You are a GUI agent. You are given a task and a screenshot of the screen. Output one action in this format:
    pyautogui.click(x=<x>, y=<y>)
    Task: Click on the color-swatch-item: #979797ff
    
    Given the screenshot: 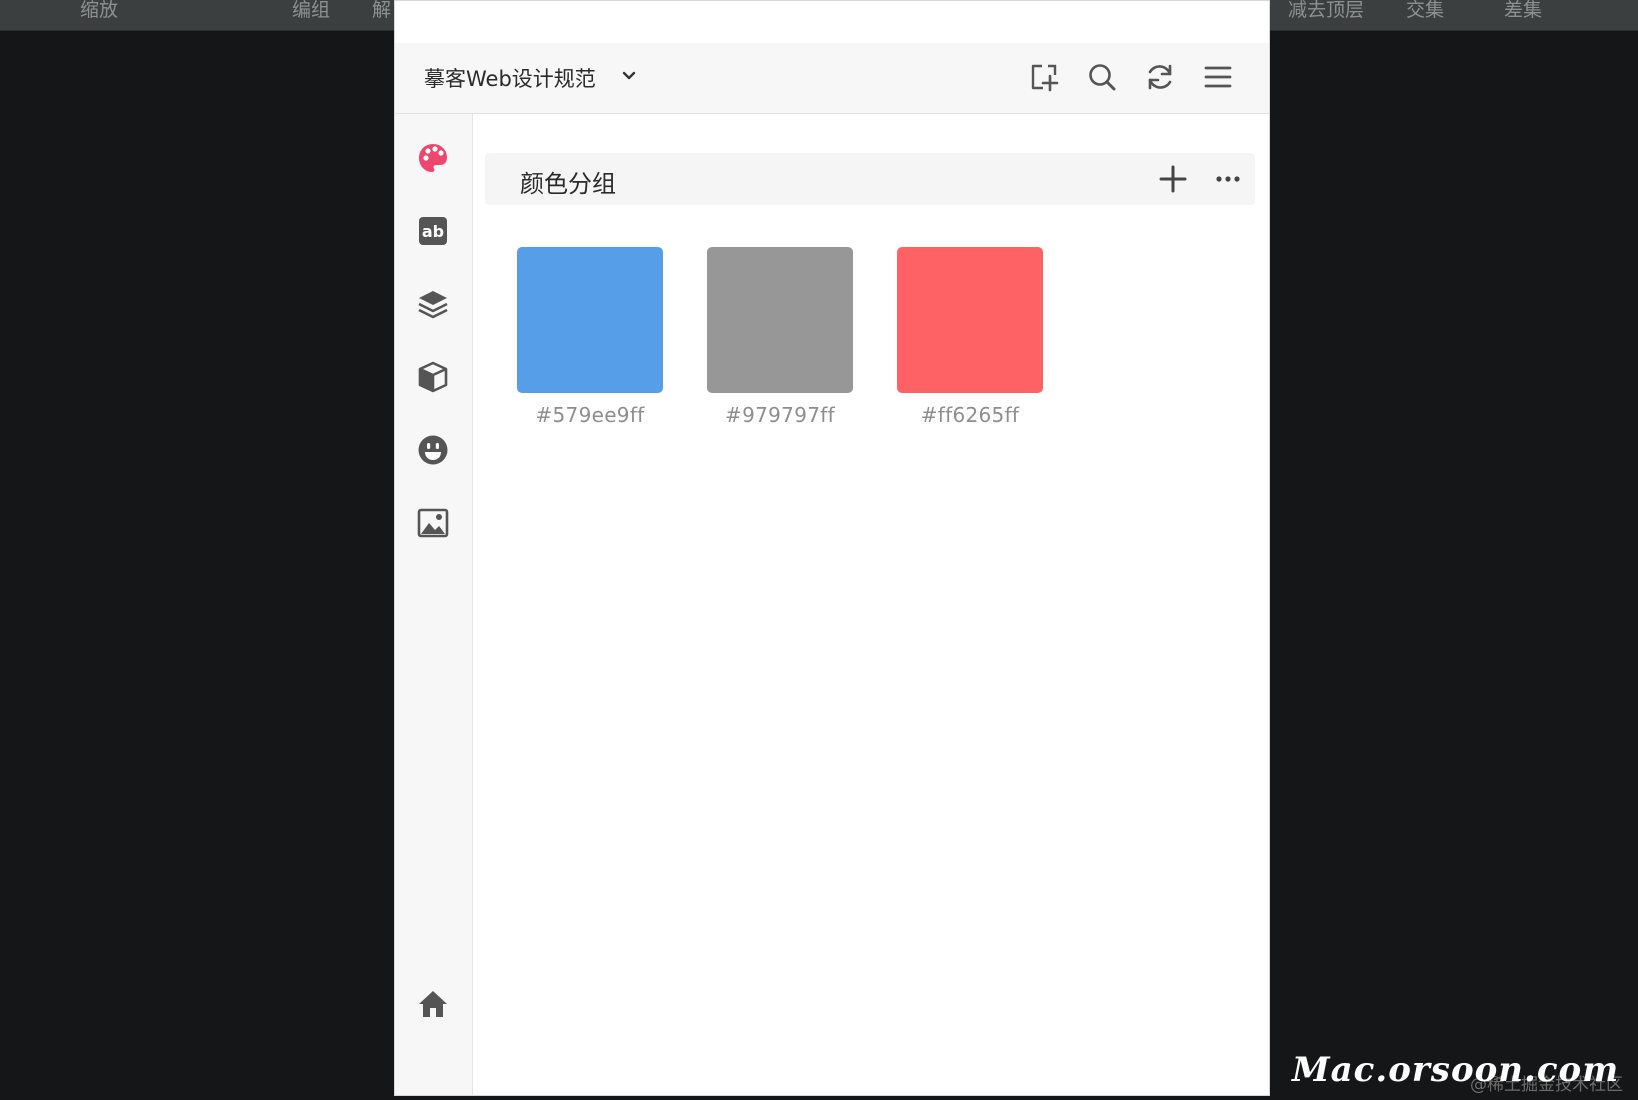 What is the action you would take?
    pyautogui.click(x=780, y=337)
    